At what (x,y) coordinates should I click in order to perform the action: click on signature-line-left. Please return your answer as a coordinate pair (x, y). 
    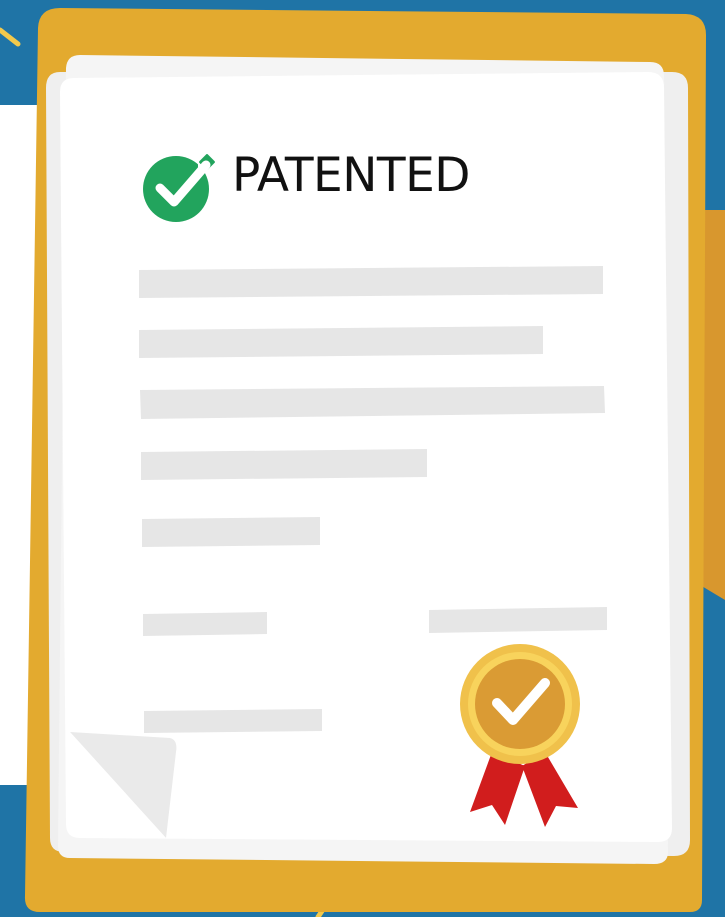
    Looking at the image, I should click on (205, 624).